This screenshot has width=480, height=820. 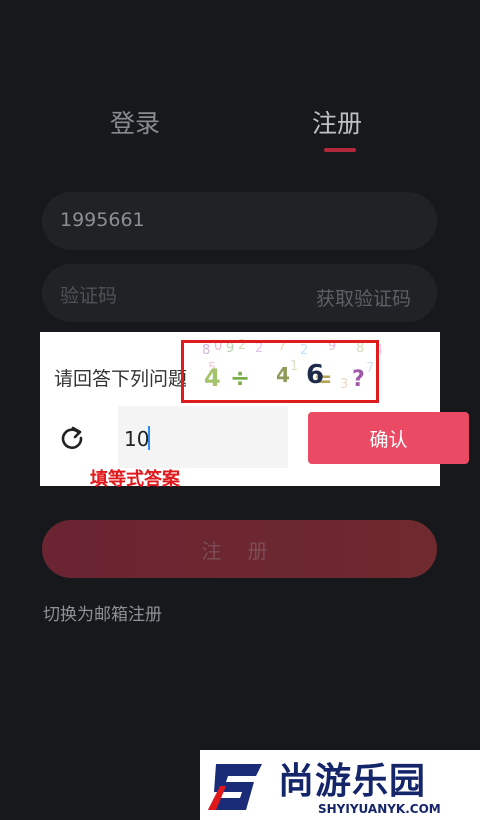 What do you see at coordinates (135, 122) in the screenshot?
I see `tab-login: 登录` at bounding box center [135, 122].